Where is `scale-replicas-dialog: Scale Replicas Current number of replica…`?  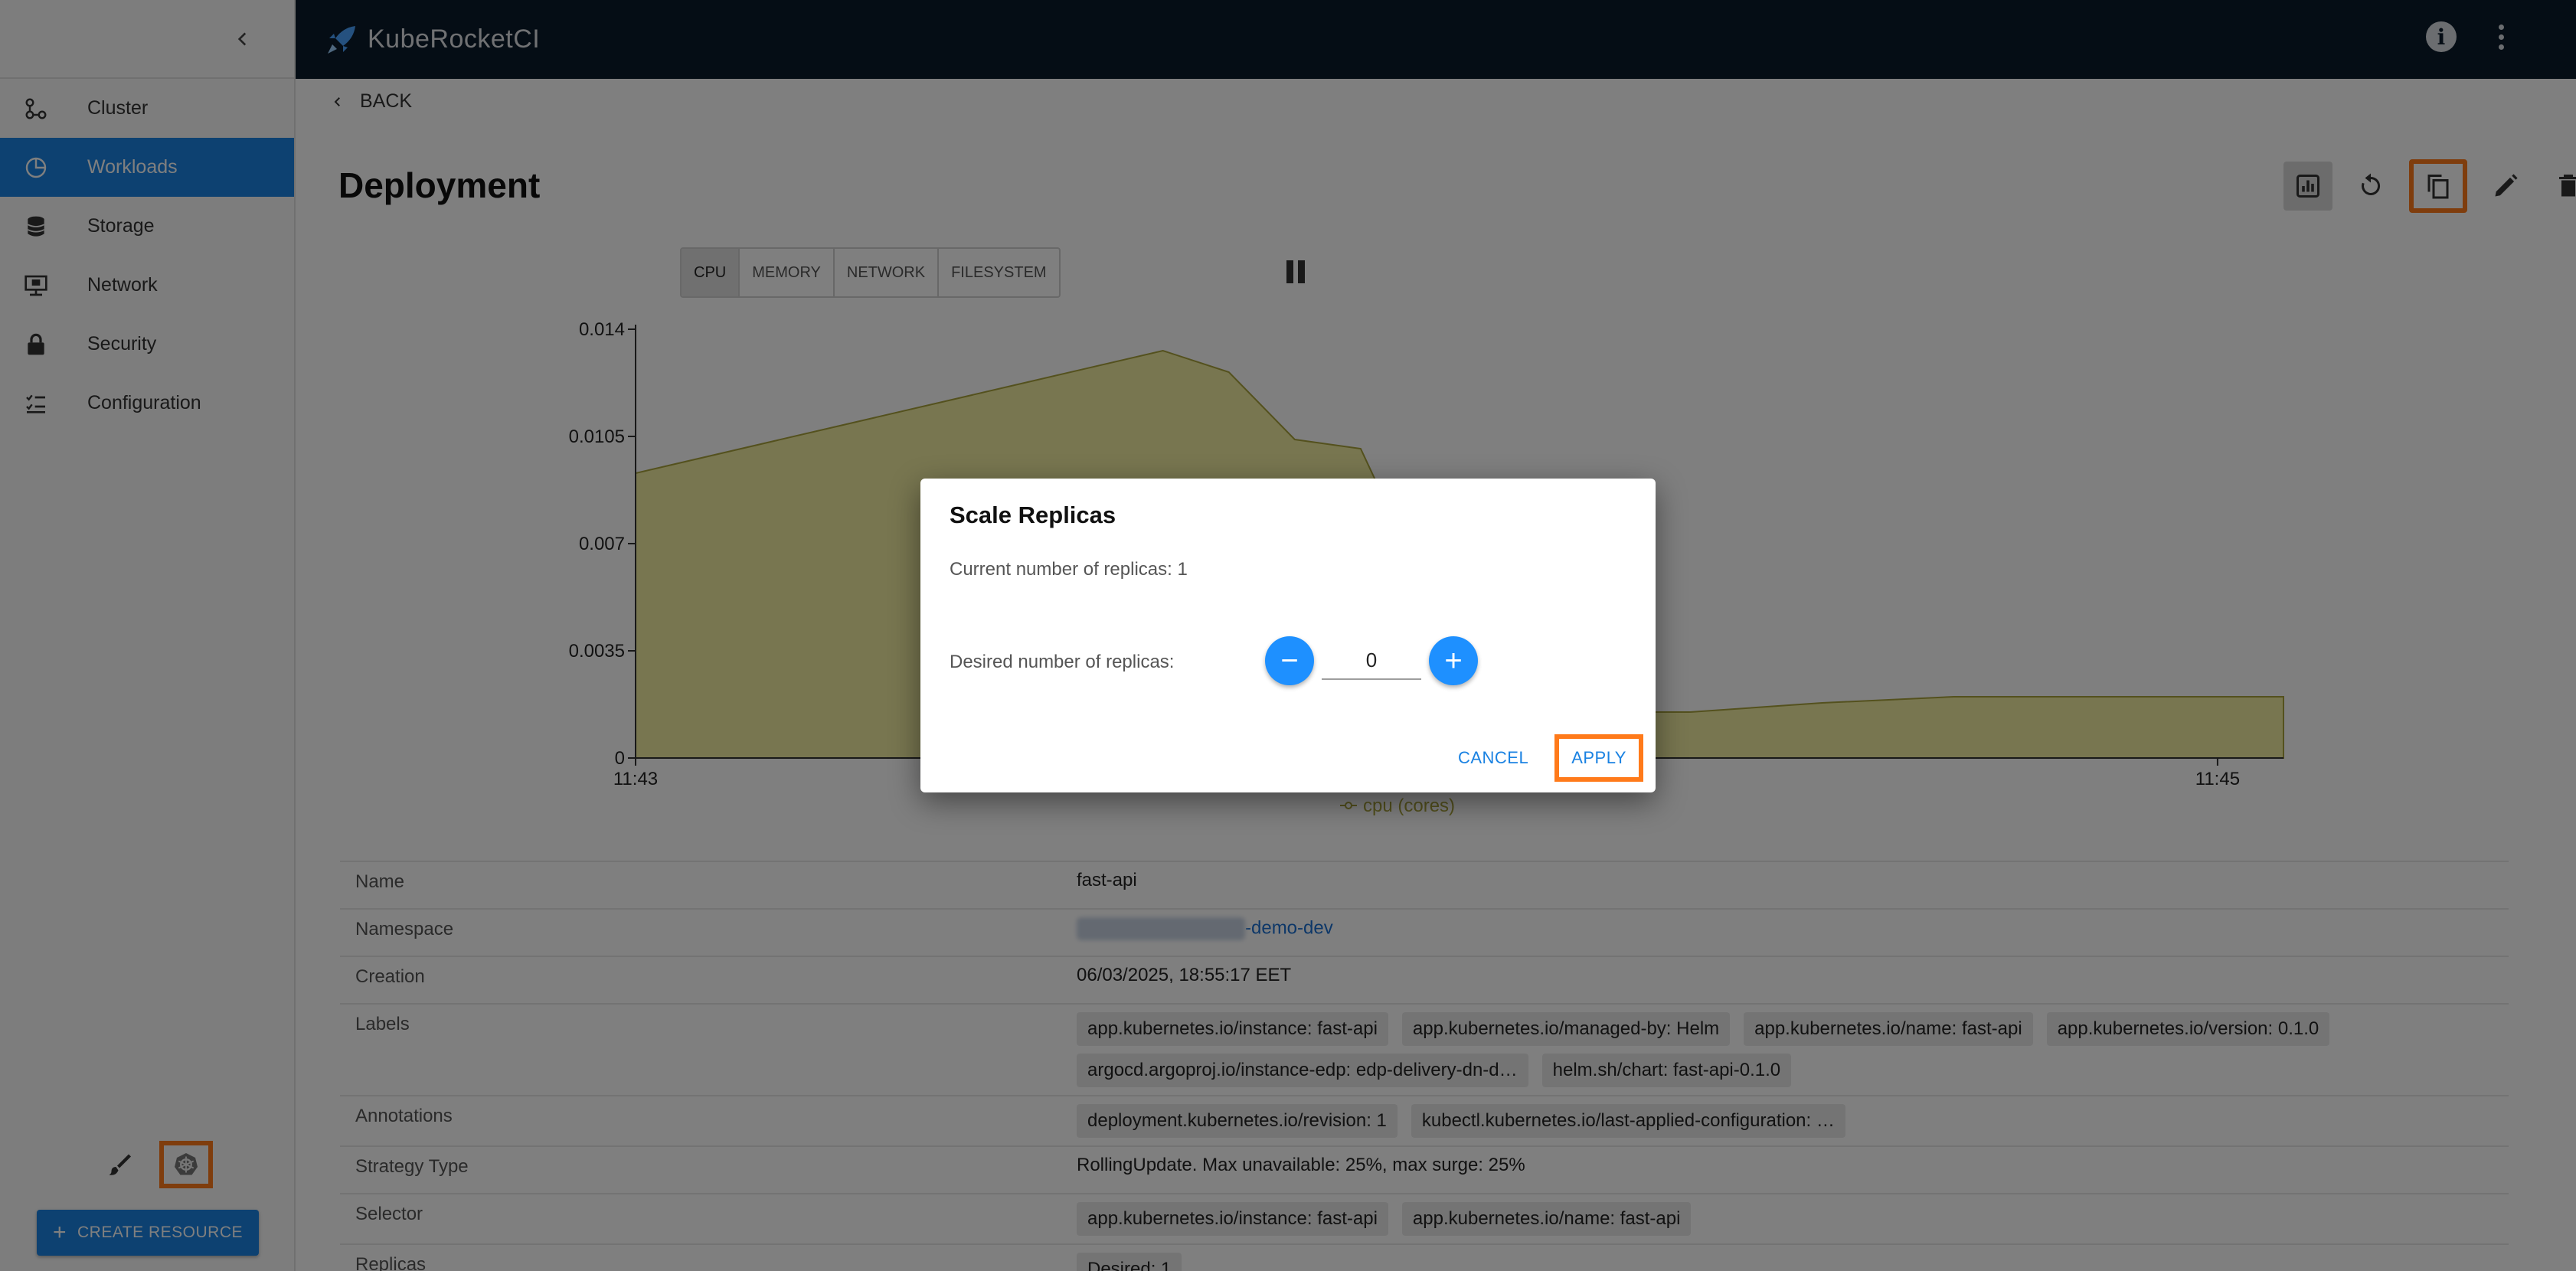
scale-replicas-dialog: Scale Replicas Current number of replica… is located at coordinates (1288, 635).